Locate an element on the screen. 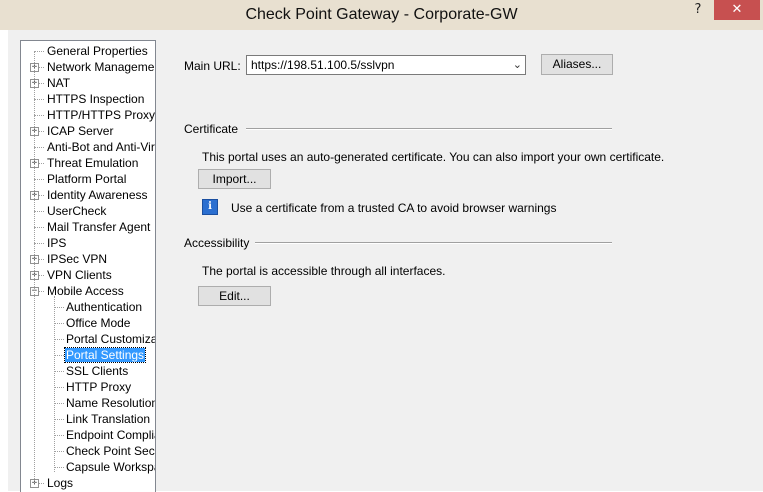 Image resolution: width=763 pixels, height=492 pixels. tree-item-label: Link Translation is located at coordinates (108, 419).